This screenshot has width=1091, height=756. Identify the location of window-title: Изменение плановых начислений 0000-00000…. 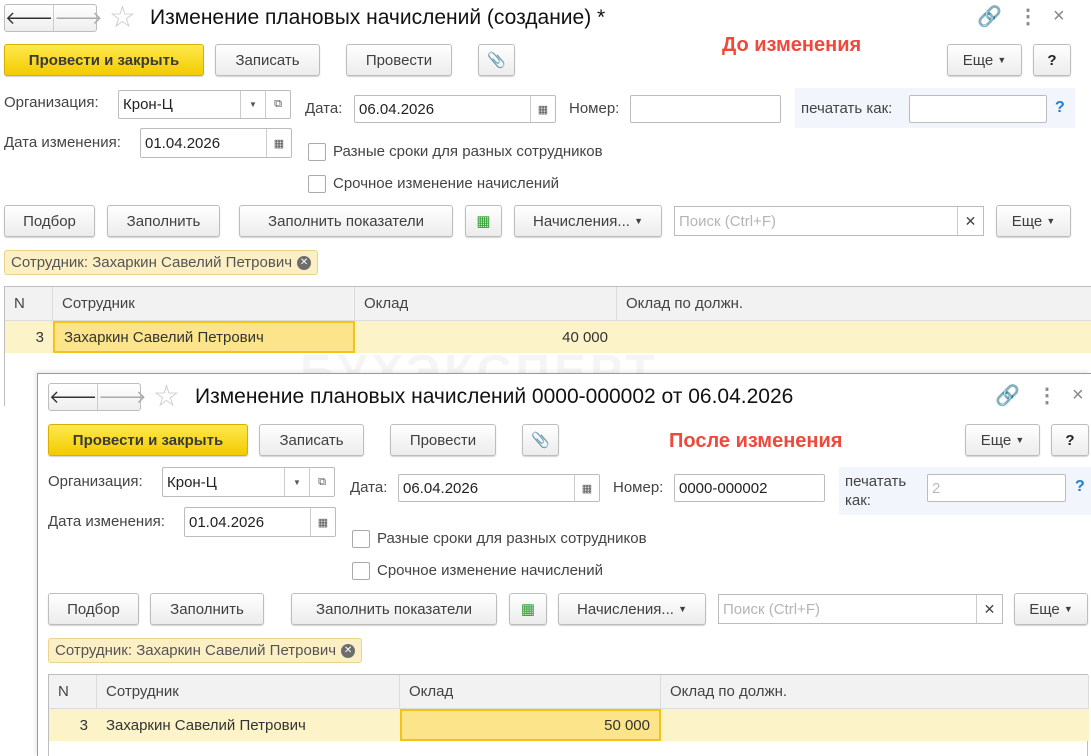
(494, 396).